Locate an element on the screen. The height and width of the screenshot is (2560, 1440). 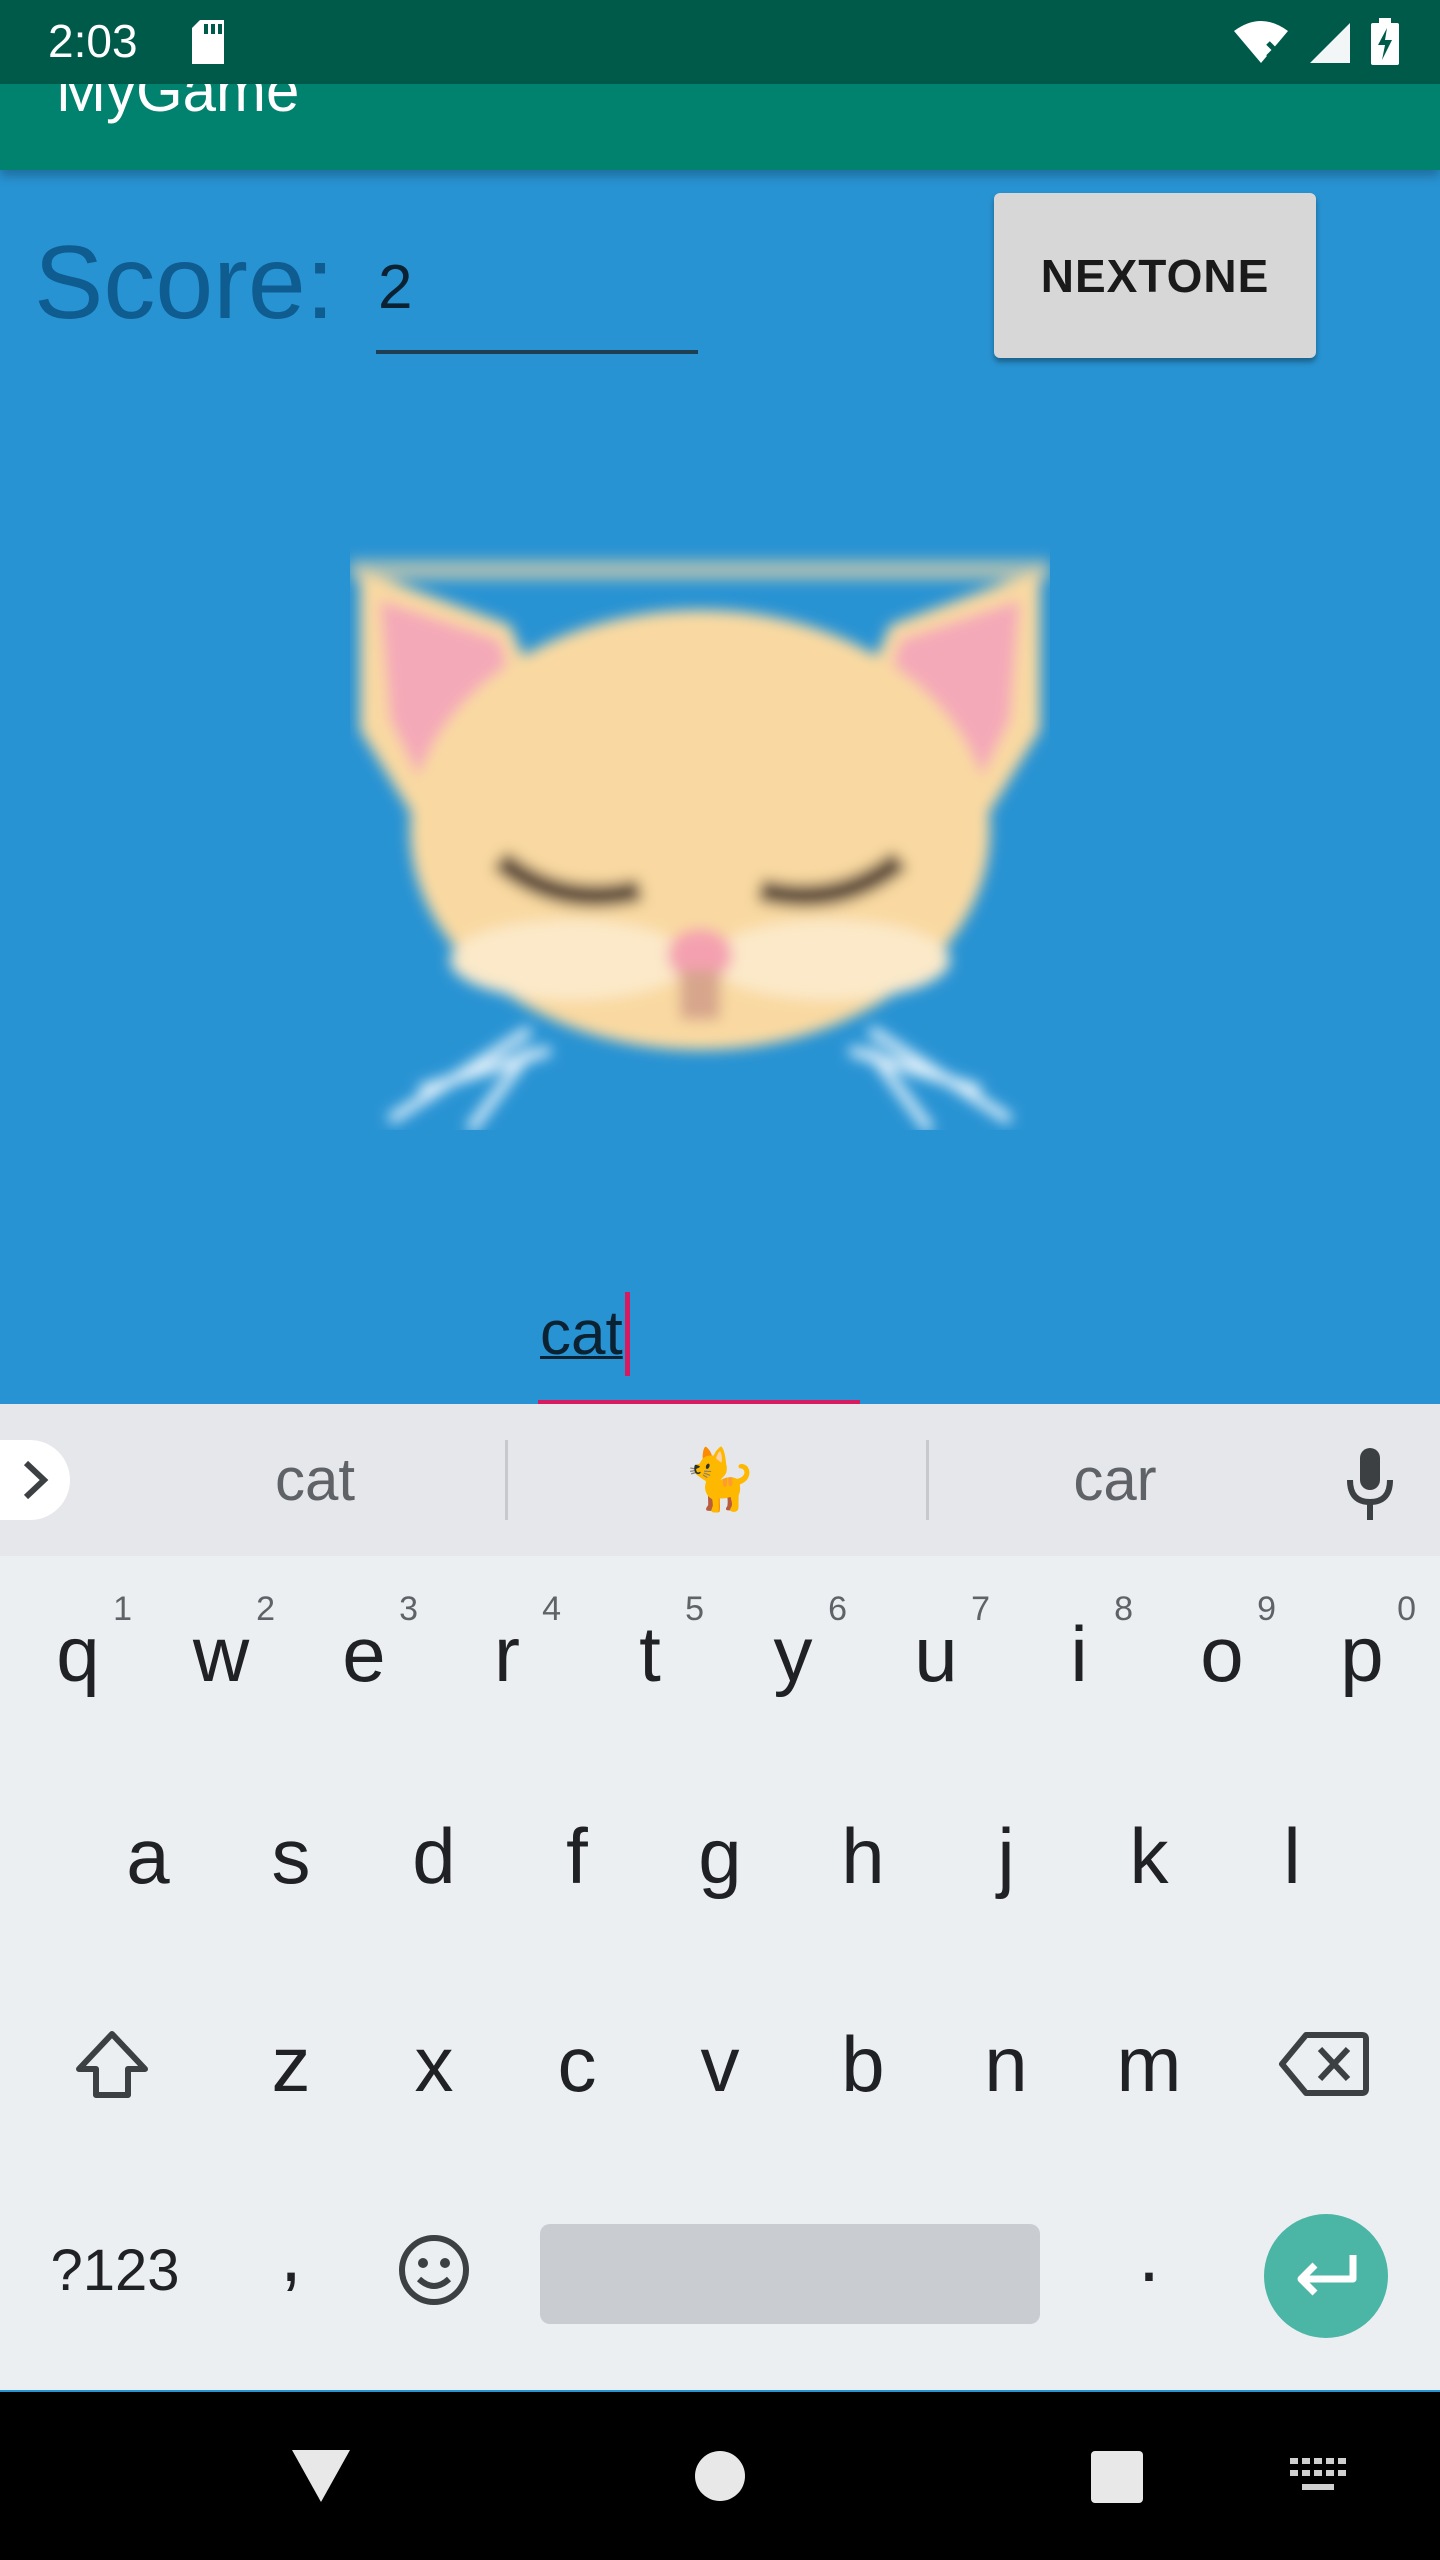
key-label: o is located at coordinates (1222, 1653).